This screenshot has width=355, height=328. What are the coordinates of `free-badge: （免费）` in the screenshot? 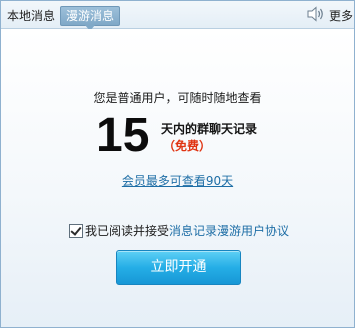 It's located at (187, 146).